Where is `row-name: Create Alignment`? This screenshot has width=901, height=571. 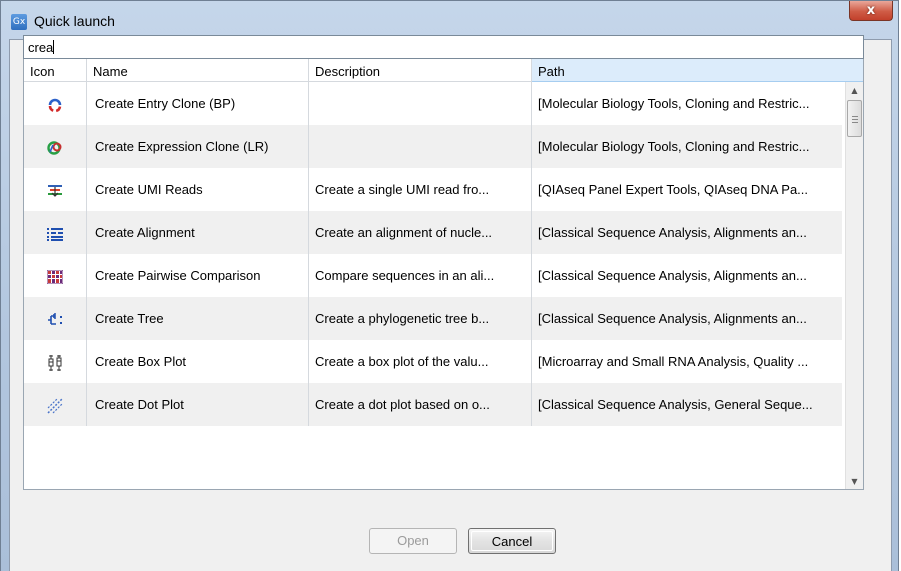
row-name: Create Alignment is located at coordinates (198, 232).